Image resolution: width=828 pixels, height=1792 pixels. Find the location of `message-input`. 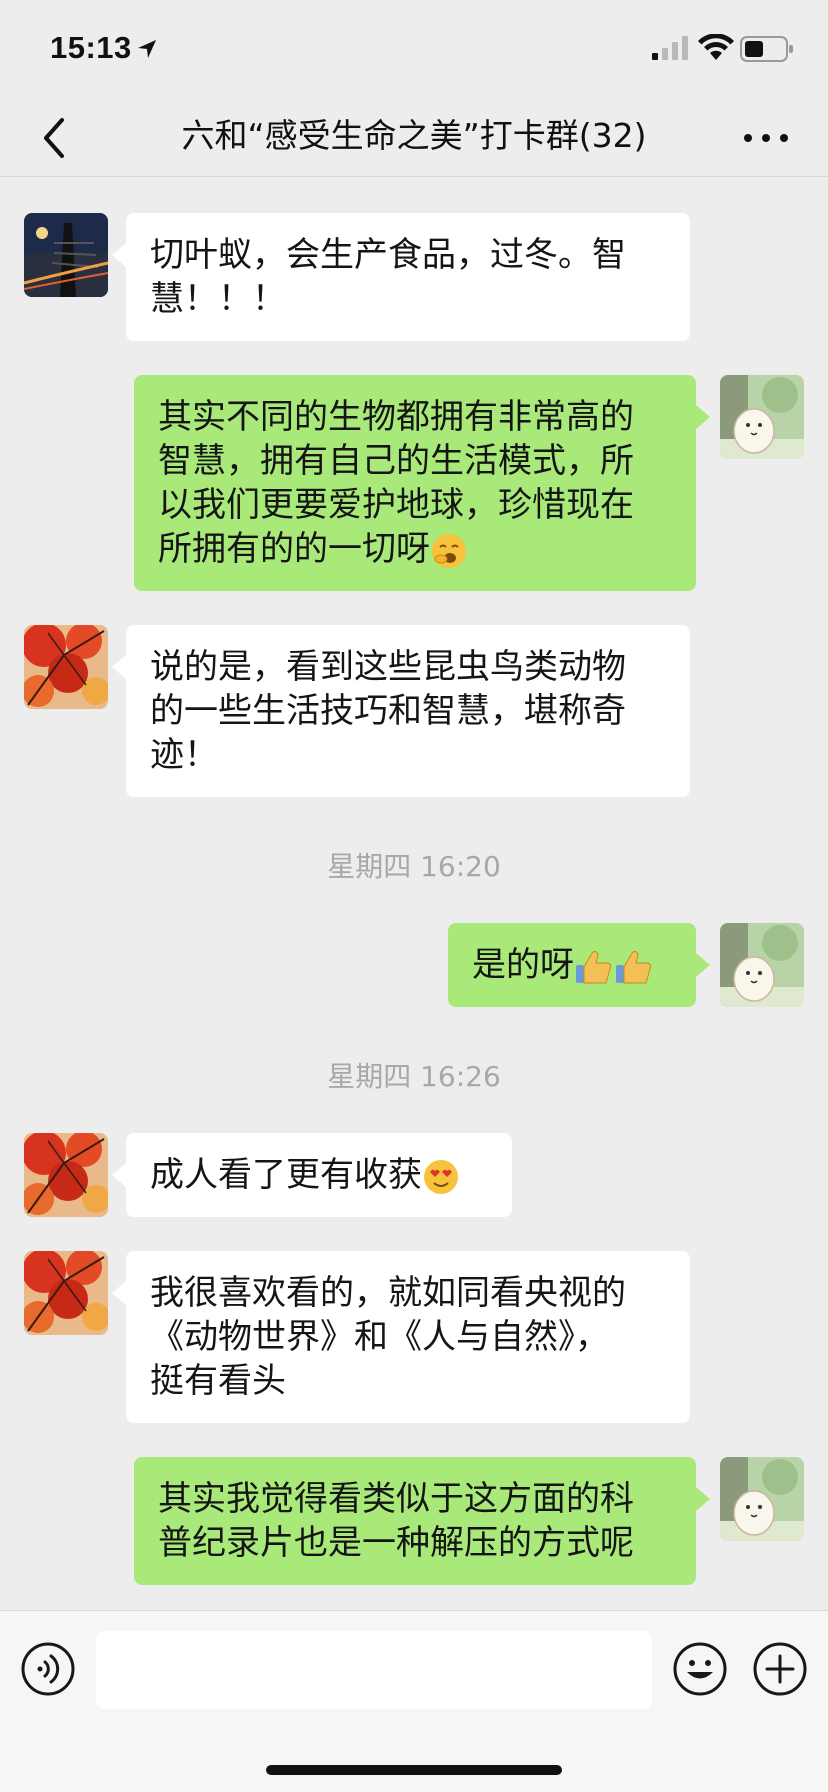

message-input is located at coordinates (374, 1670).